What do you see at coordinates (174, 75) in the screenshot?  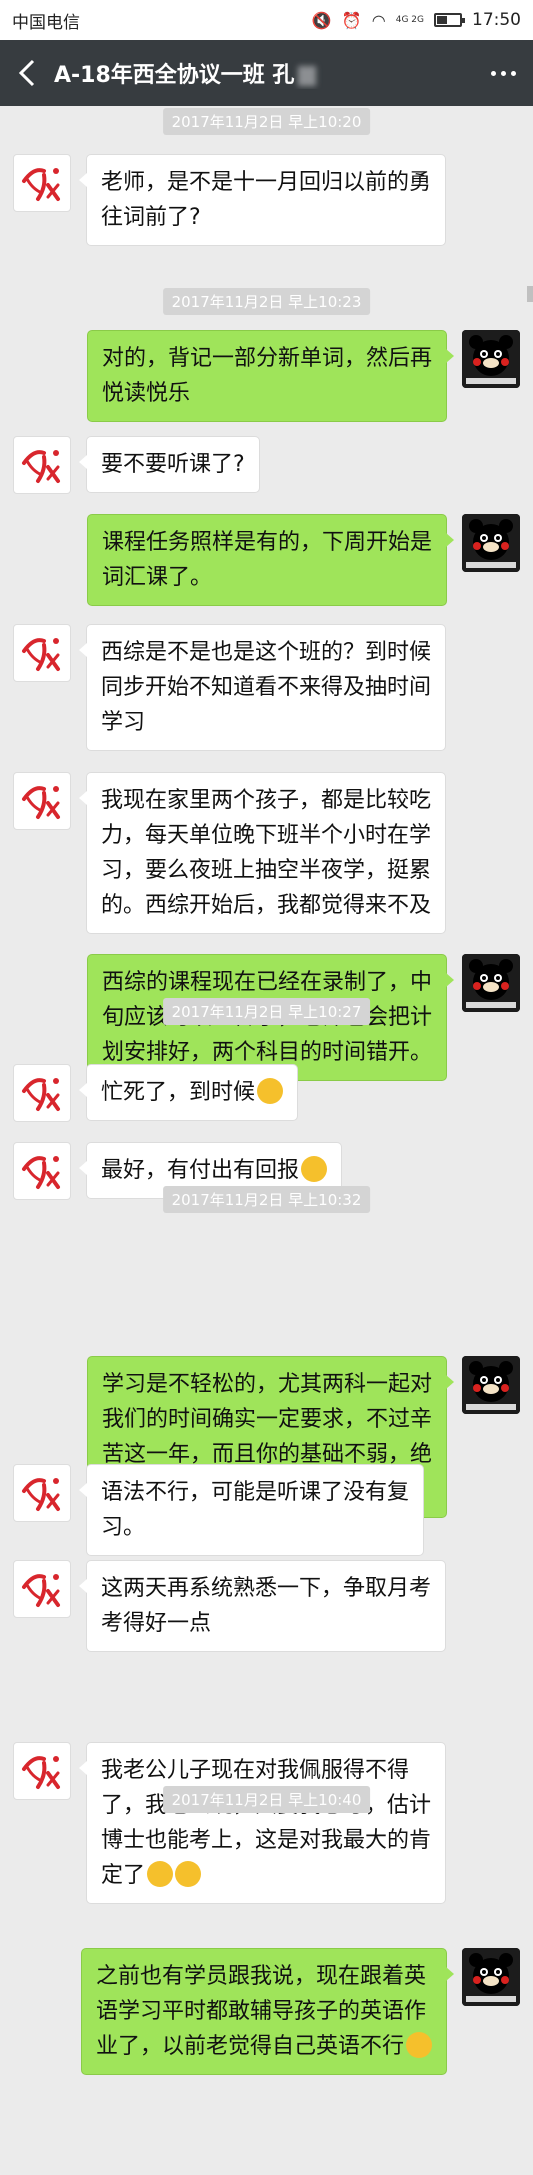 I see `chat-title: A-18年西全协议一班 孔` at bounding box center [174, 75].